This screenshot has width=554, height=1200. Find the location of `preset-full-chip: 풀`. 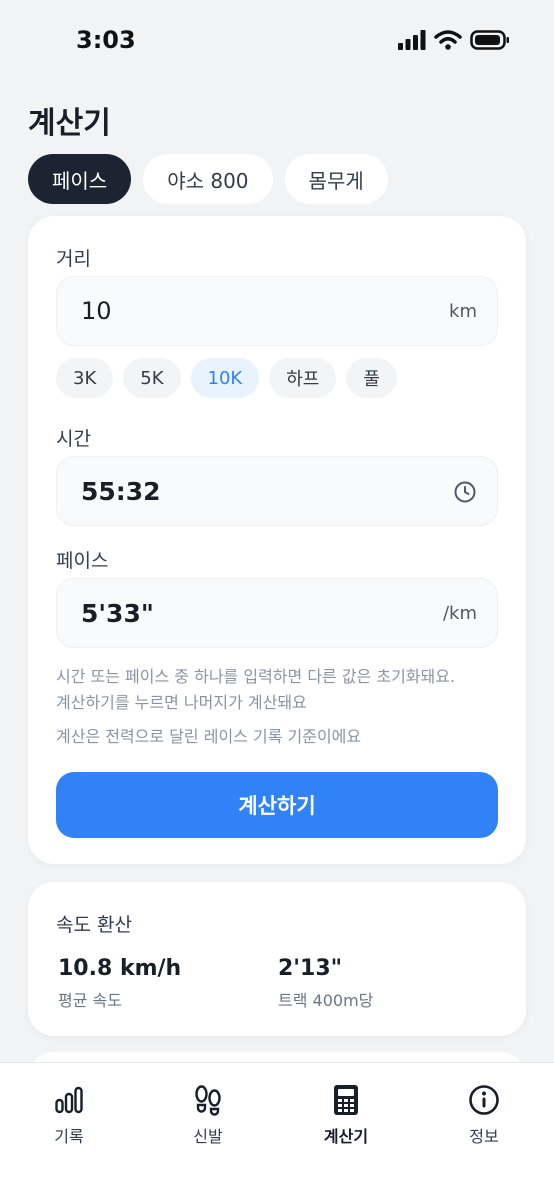

preset-full-chip: 풀 is located at coordinates (371, 378).